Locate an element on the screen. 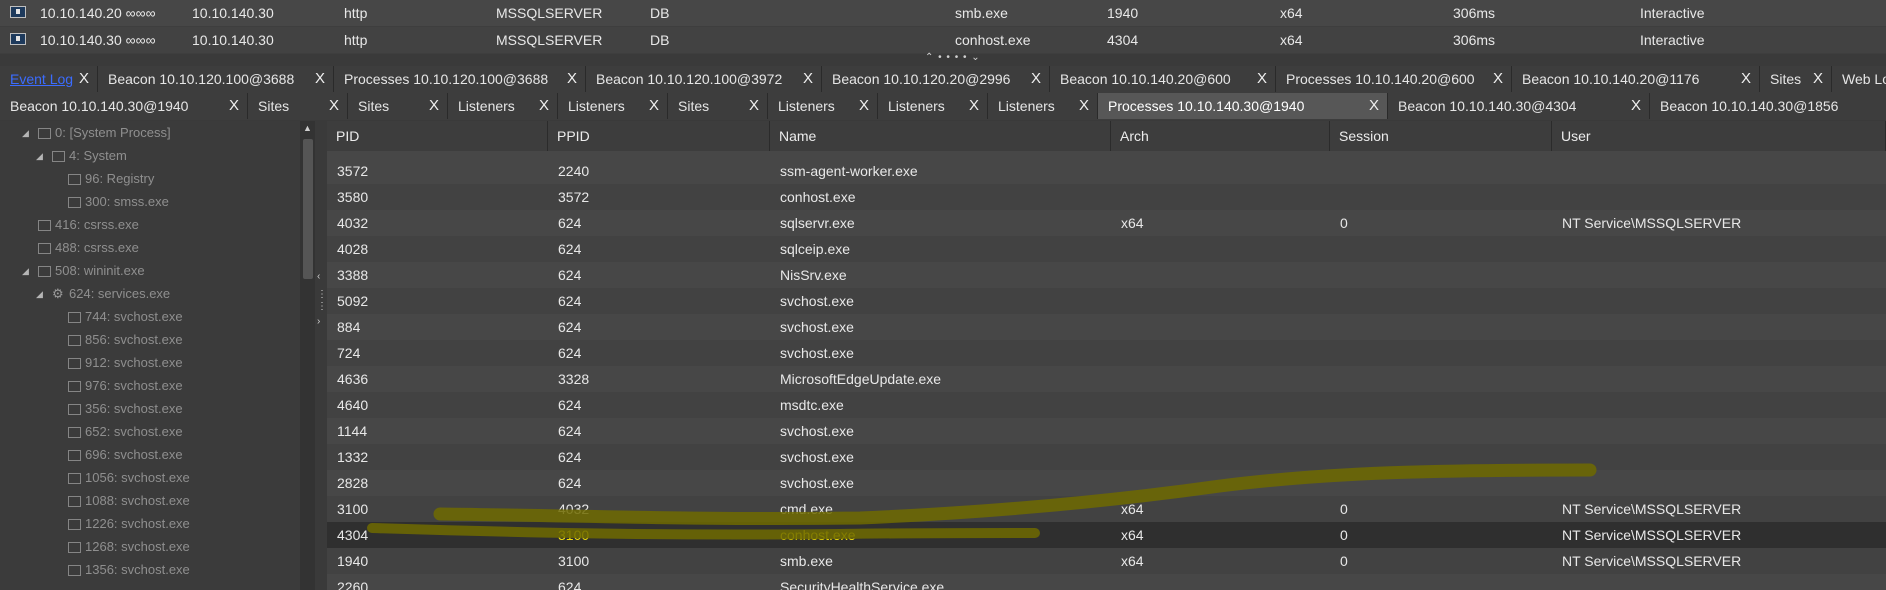 This screenshot has height=590, width=1886. scroll-up-icon: ▲ is located at coordinates (307, 128).